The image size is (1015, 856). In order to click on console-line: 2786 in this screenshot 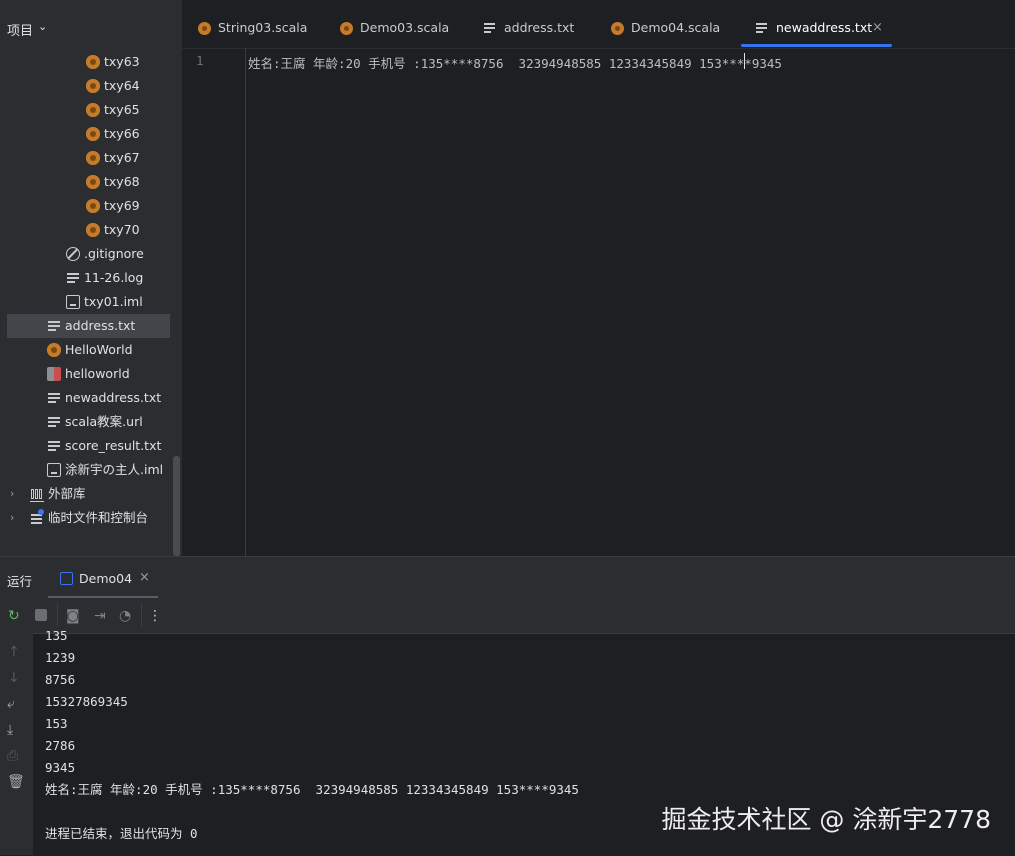, I will do `click(60, 745)`.